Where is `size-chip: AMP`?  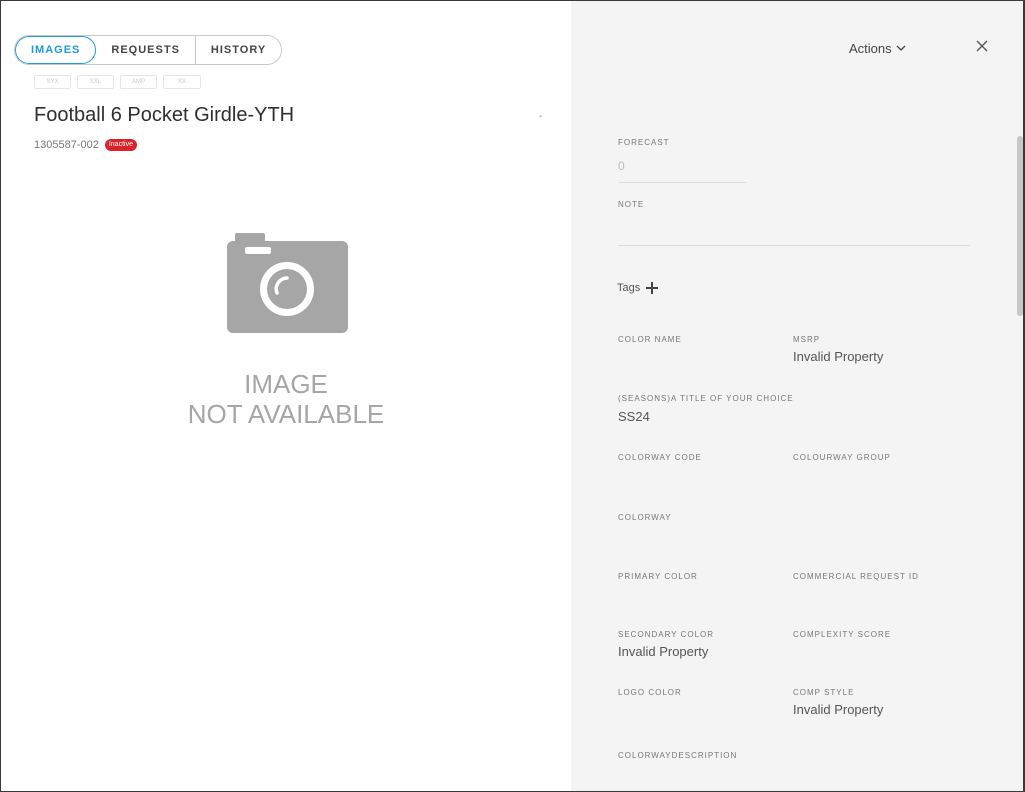
size-chip: AMP is located at coordinates (138, 82).